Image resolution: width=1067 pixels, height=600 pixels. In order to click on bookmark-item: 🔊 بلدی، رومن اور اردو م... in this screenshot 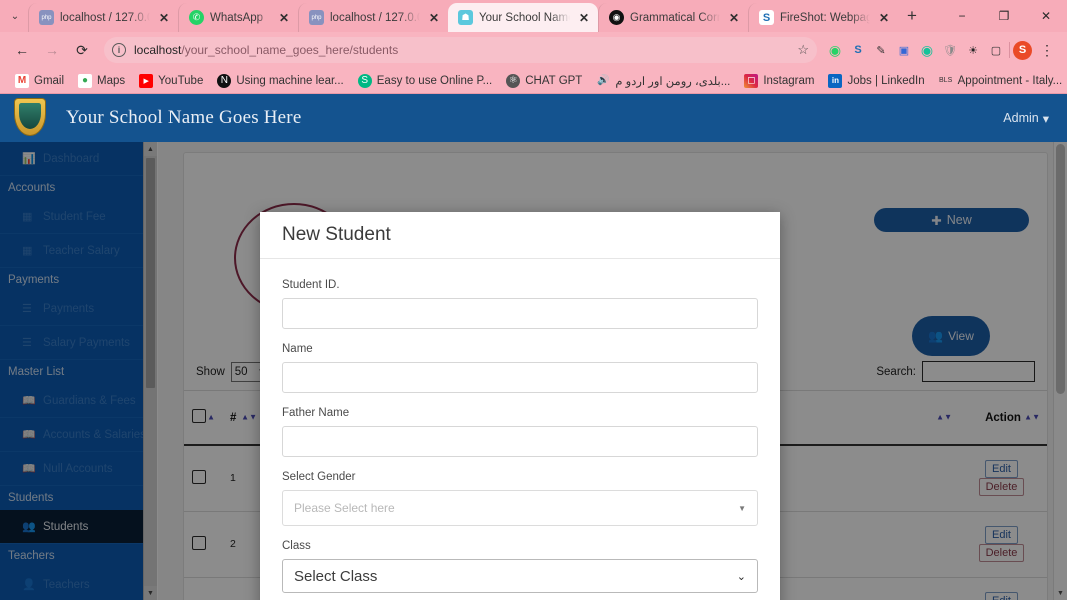, I will do `click(663, 81)`.